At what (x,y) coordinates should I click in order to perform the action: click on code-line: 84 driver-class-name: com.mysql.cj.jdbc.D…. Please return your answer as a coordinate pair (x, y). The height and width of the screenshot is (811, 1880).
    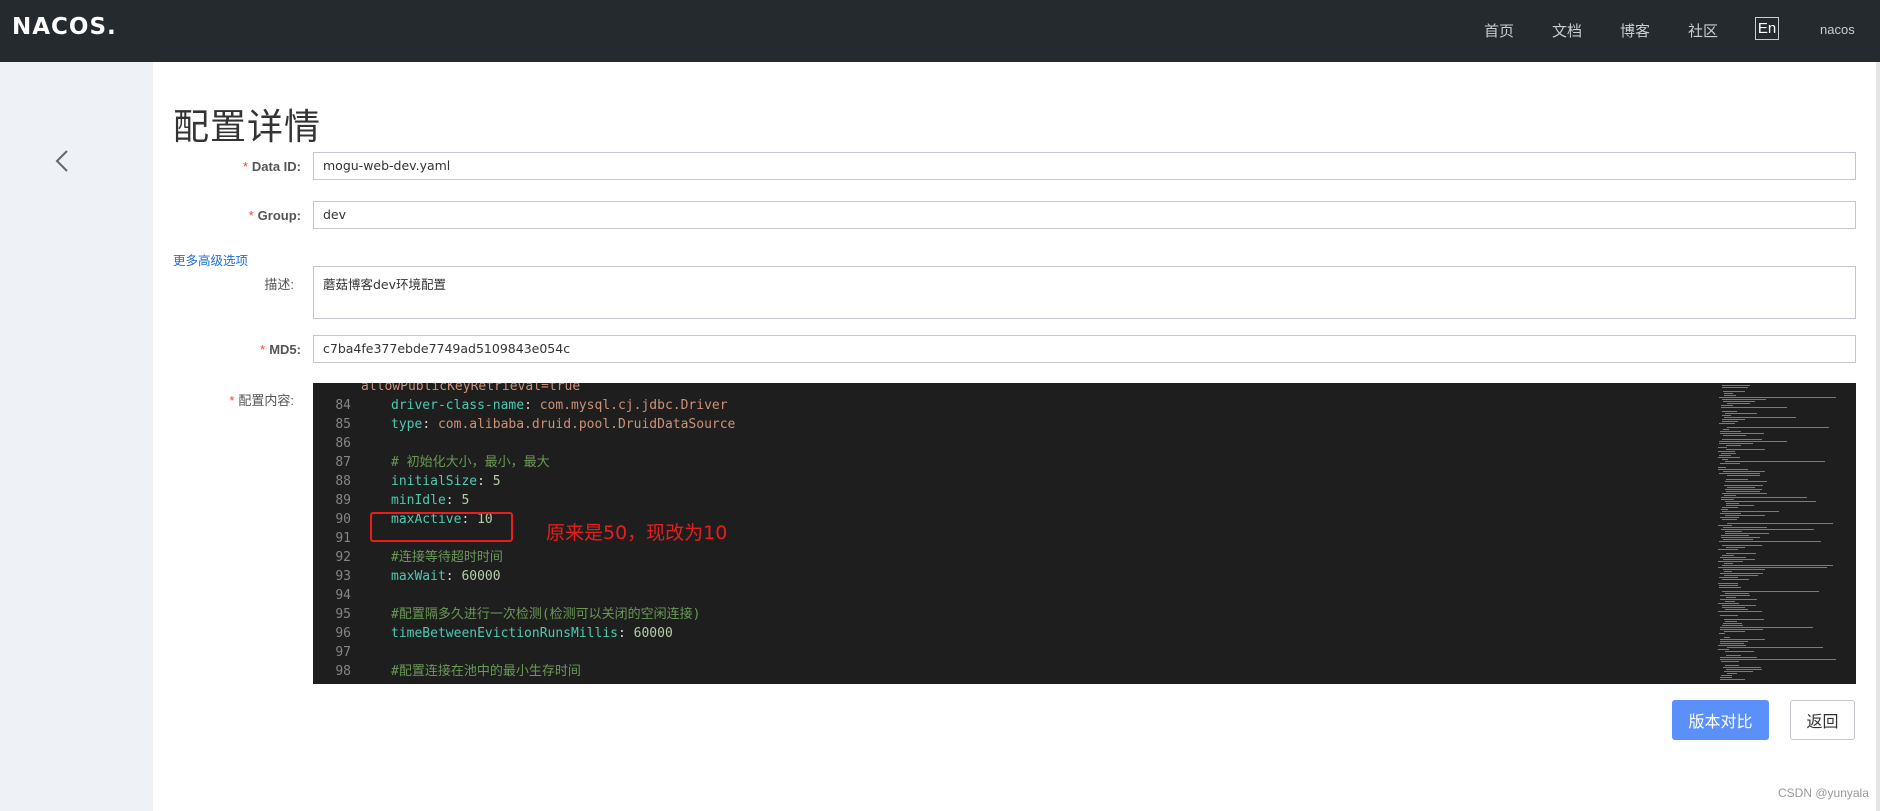
    Looking at the image, I should click on (1013, 405).